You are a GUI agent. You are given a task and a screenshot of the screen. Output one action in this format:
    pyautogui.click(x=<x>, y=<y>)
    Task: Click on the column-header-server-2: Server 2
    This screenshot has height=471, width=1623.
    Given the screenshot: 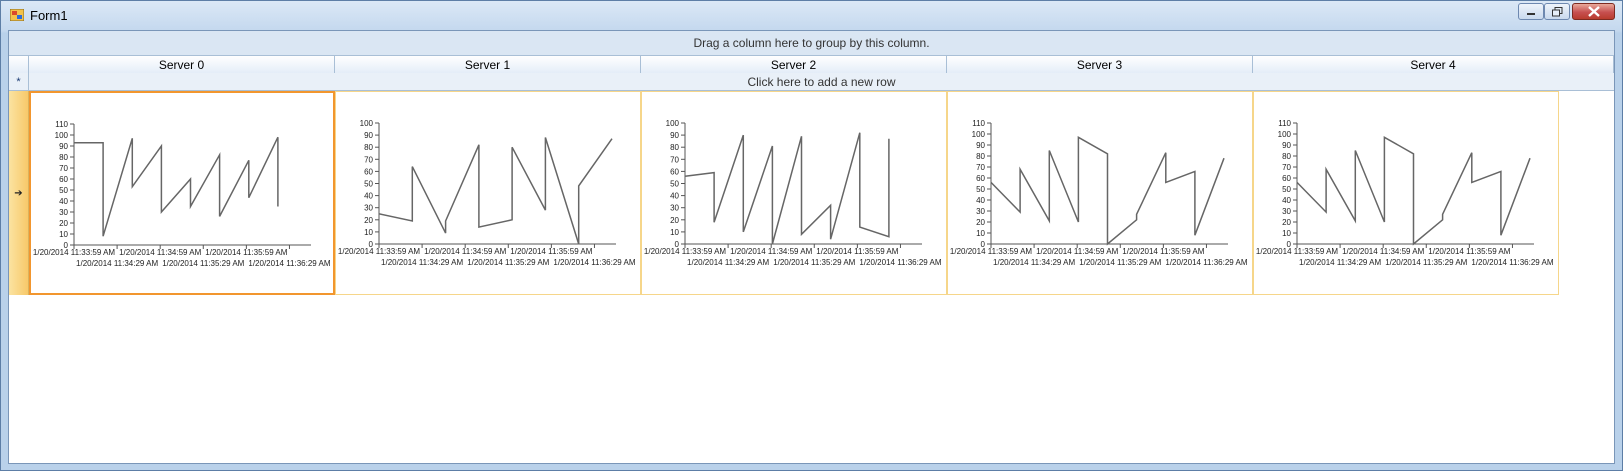 What is the action you would take?
    pyautogui.click(x=794, y=64)
    